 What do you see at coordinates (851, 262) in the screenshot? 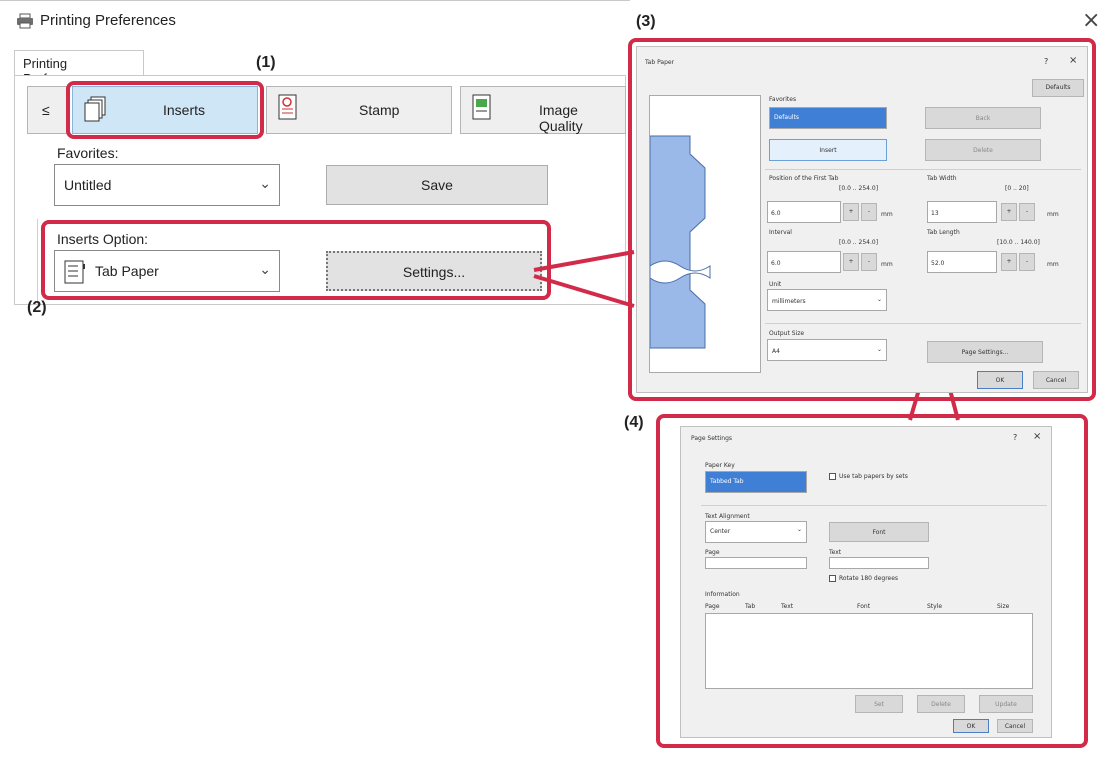
I see `interval-plus-button: +` at bounding box center [851, 262].